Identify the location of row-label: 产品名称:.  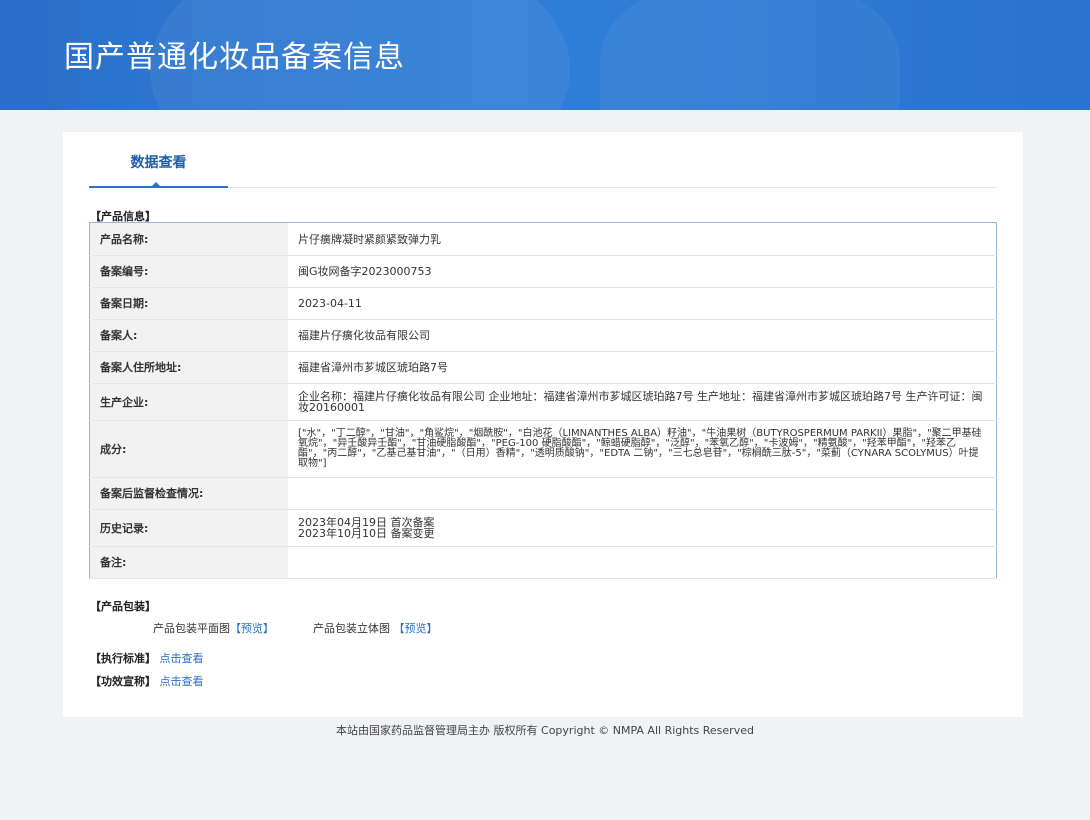
(188, 239).